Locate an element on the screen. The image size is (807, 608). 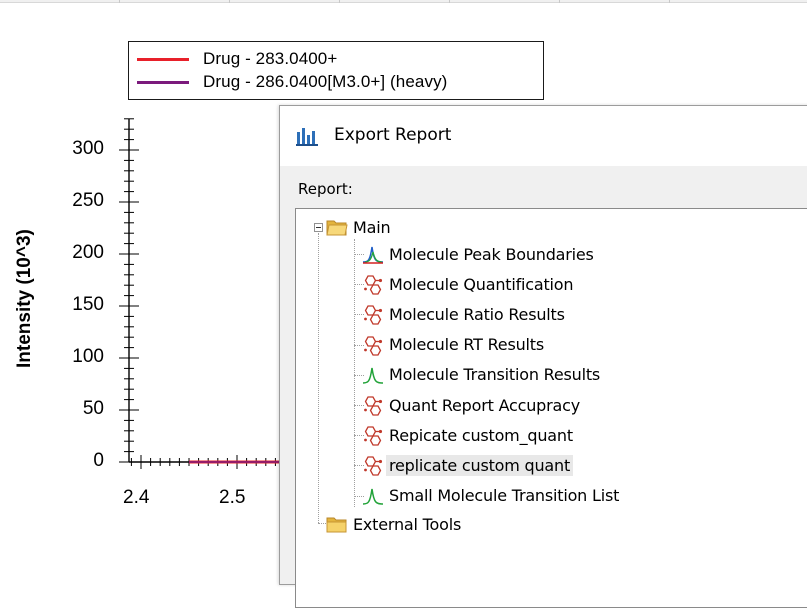
chart-axes is located at coordinates (207, 293).